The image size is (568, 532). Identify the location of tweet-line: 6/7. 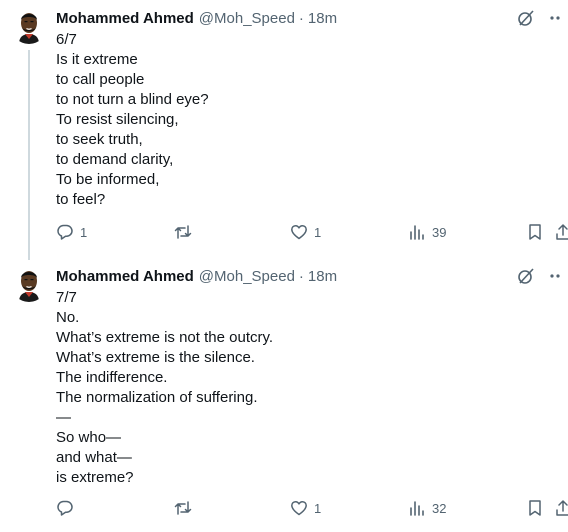
(66, 39).